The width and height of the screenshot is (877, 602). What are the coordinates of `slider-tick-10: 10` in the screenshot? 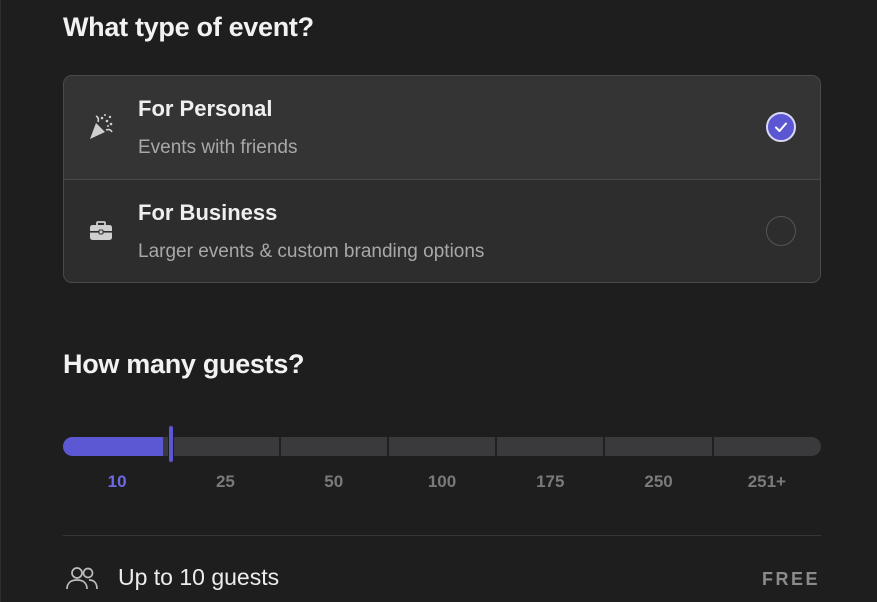 It's located at (117, 482).